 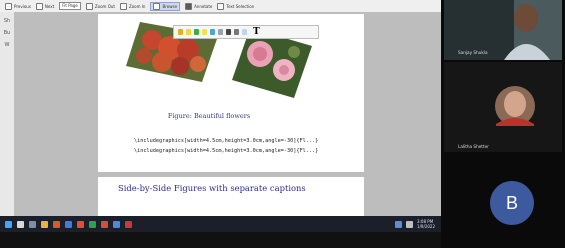 What do you see at coordinates (256, 32) in the screenshot?
I see `text-tool-icon: T` at bounding box center [256, 32].